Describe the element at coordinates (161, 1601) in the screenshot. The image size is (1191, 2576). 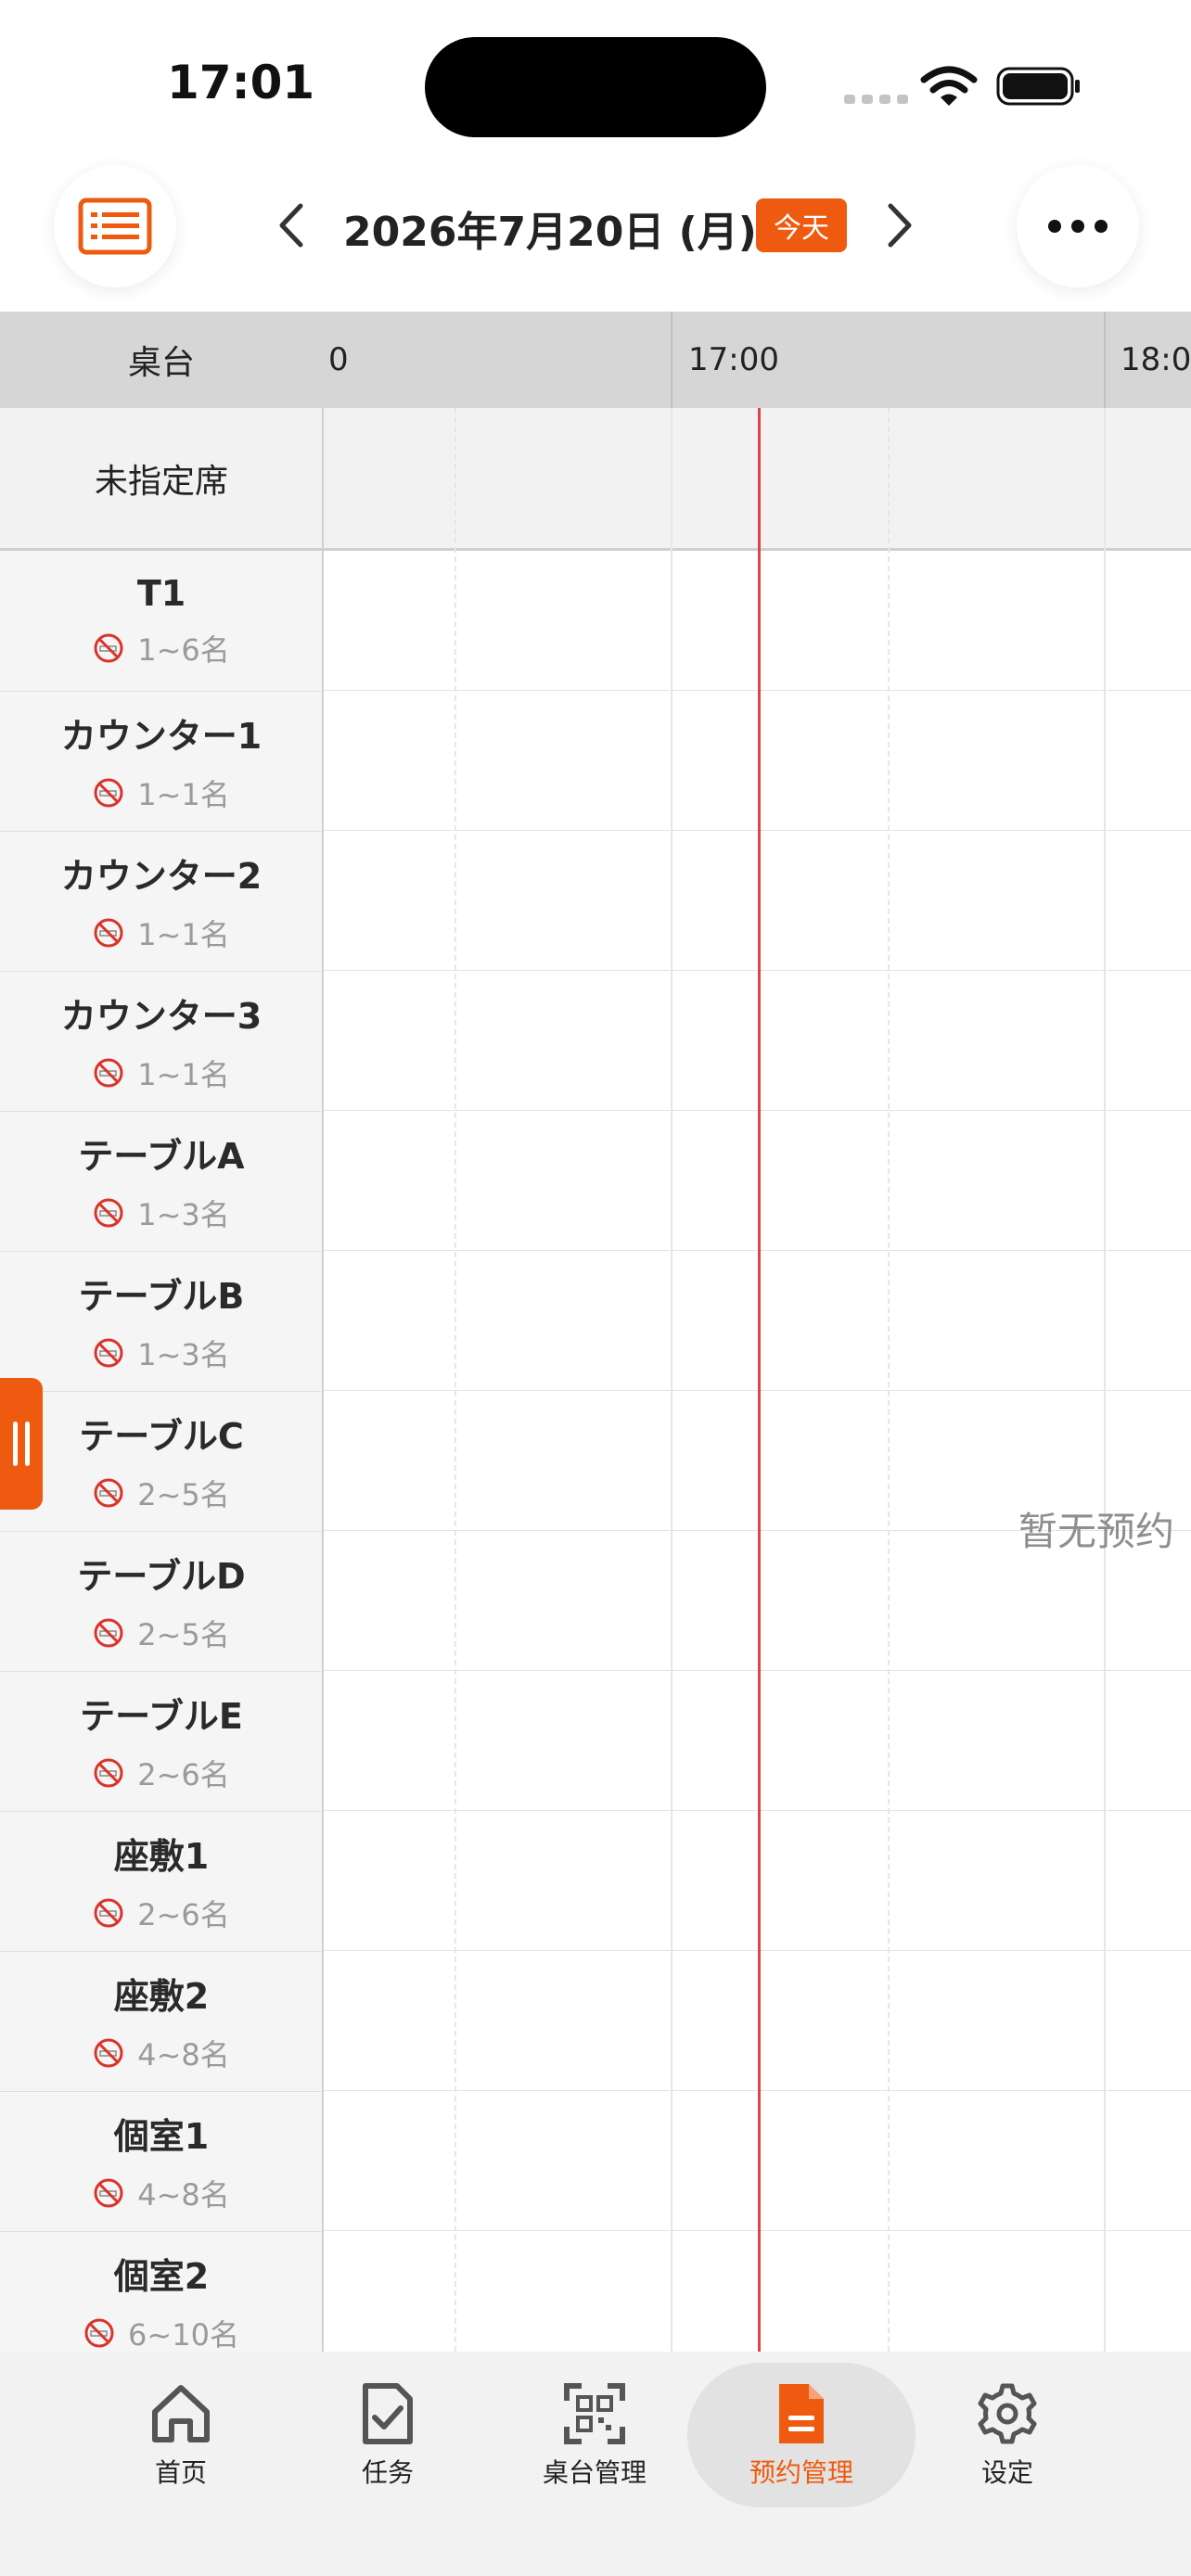
I see `table-row: テーブルD 2~5名` at that location.